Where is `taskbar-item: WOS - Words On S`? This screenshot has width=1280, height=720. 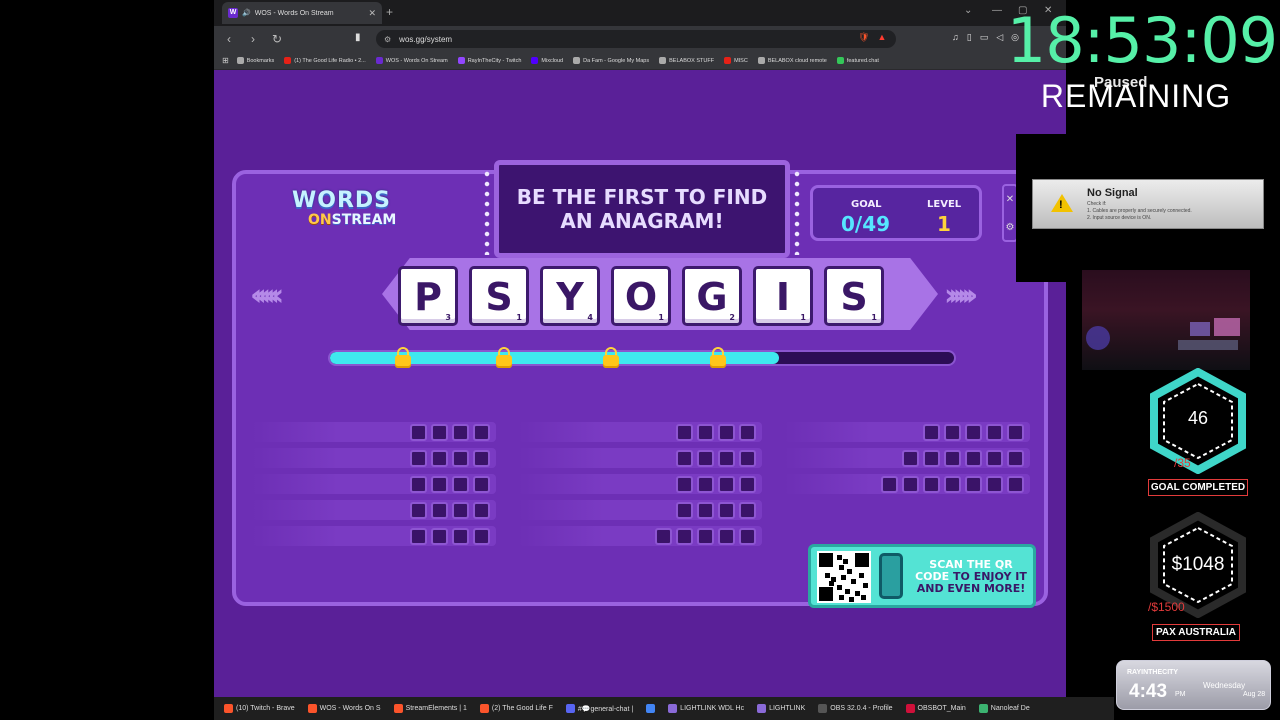 taskbar-item: WOS - Words On S is located at coordinates (344, 708).